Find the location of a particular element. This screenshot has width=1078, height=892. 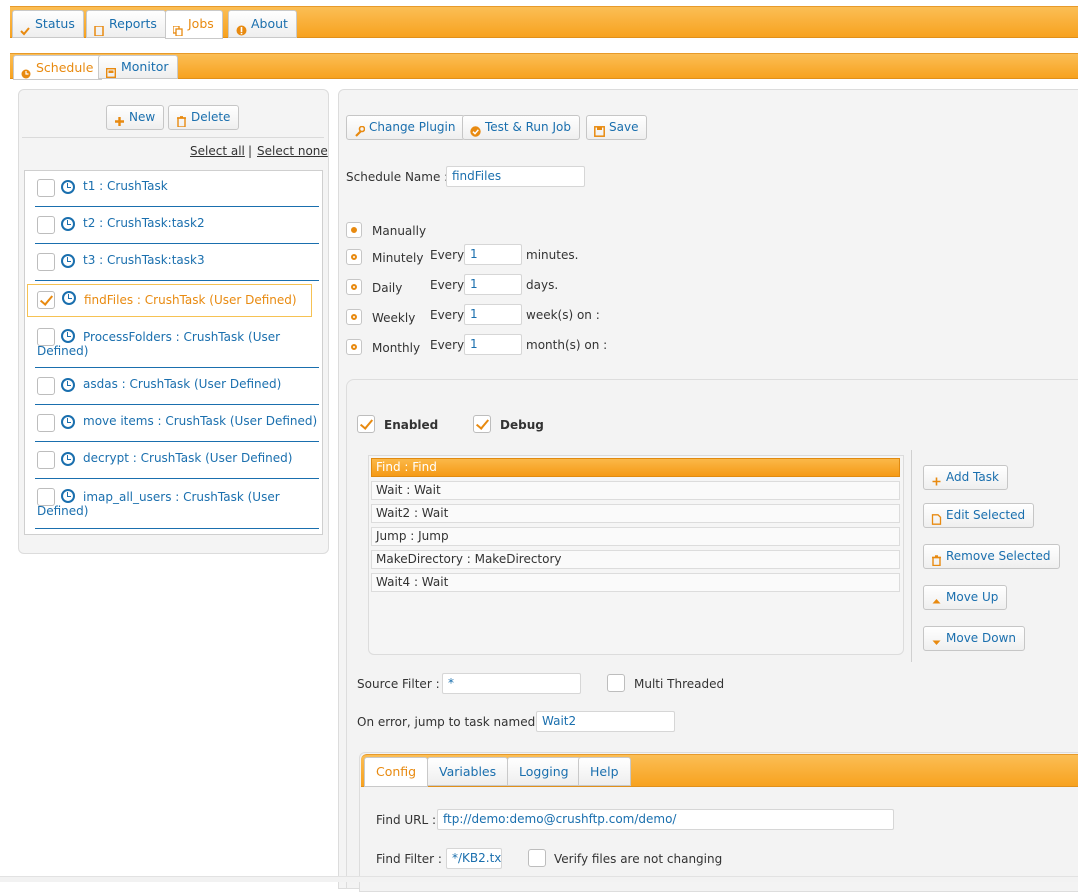

trash-icon is located at coordinates (181, 120).